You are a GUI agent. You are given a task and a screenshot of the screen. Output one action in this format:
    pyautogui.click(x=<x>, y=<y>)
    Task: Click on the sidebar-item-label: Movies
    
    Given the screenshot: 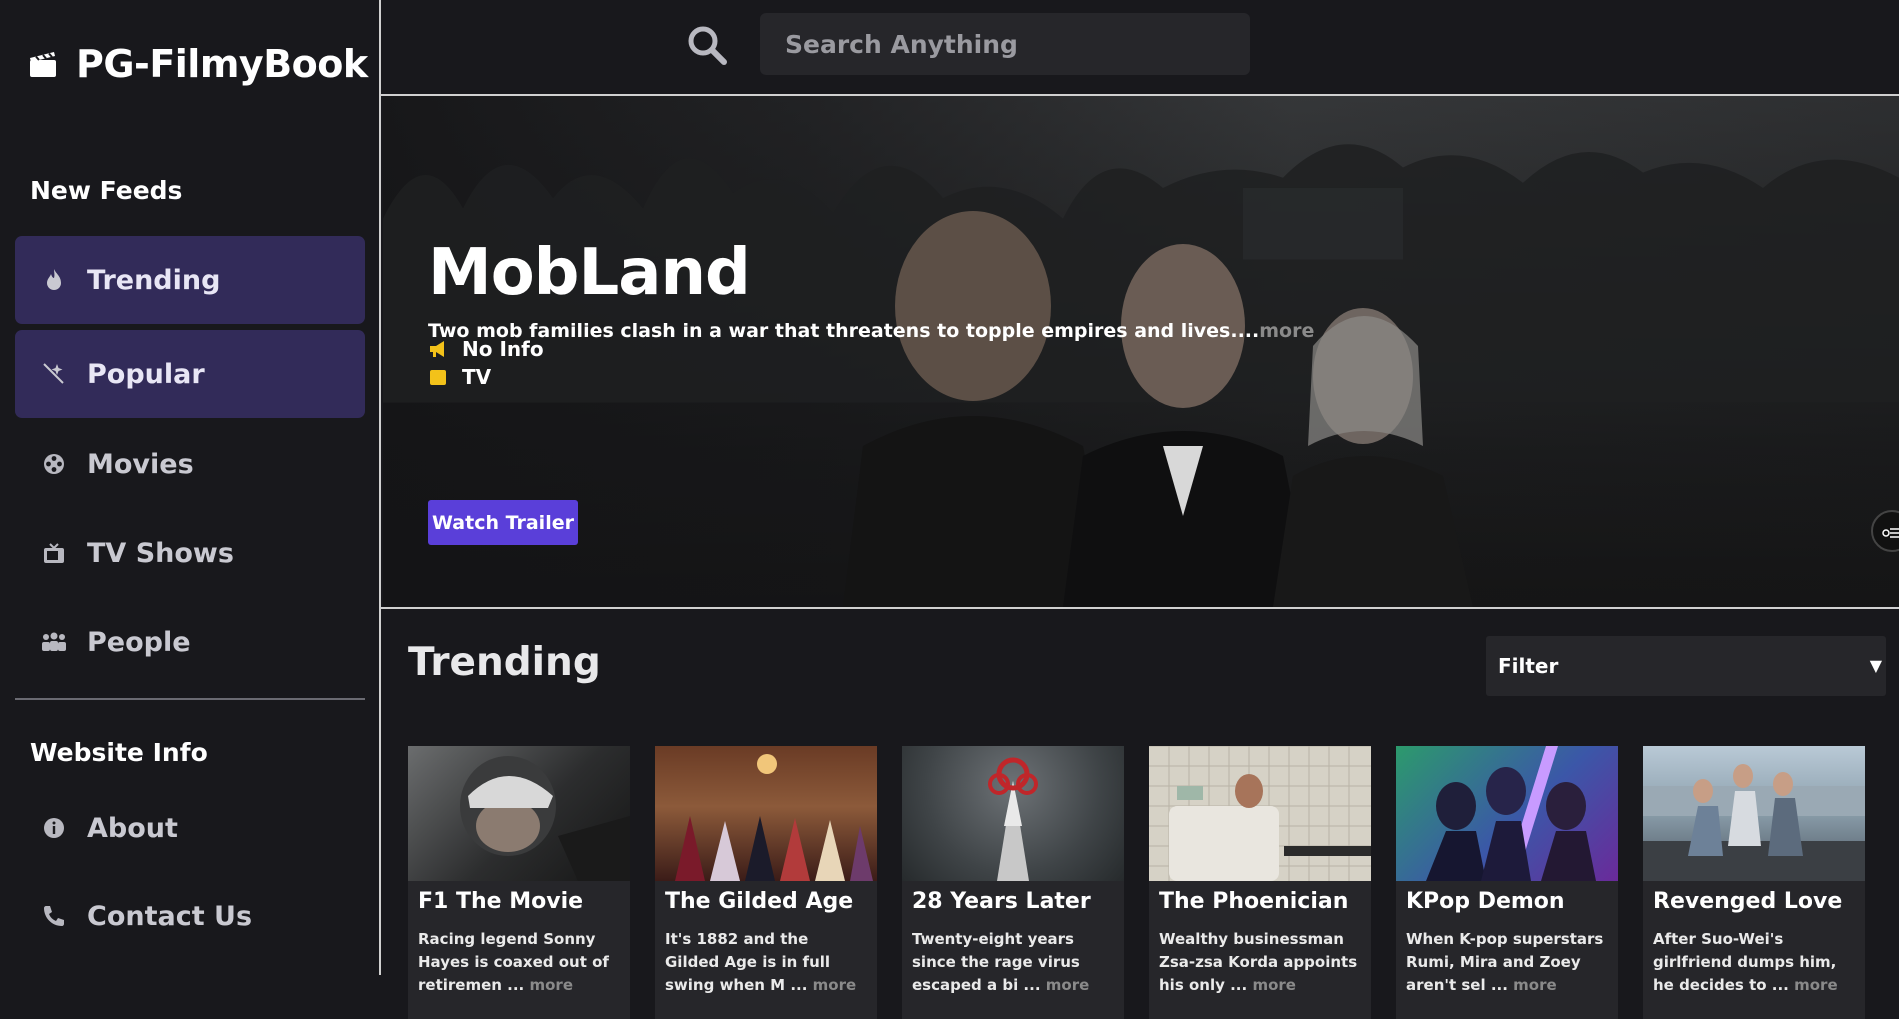 What is the action you would take?
    pyautogui.click(x=140, y=464)
    